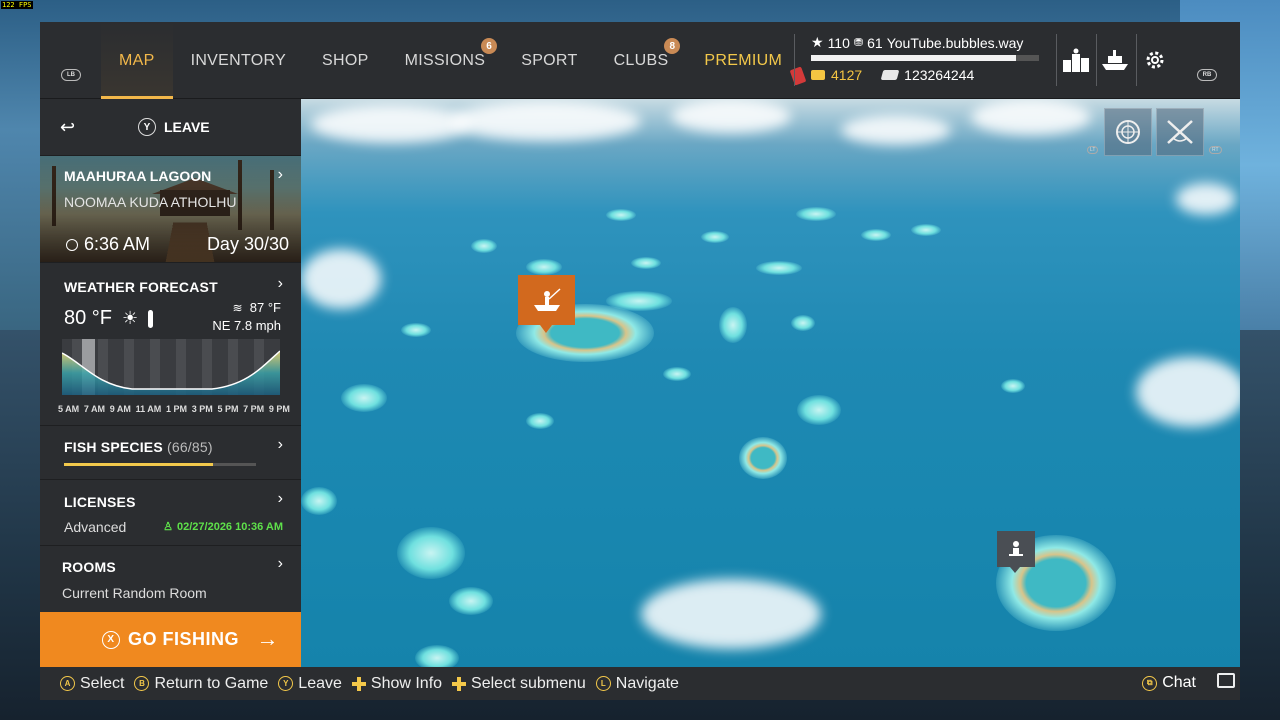 The width and height of the screenshot is (1280, 720). Describe the element at coordinates (358, 683) in the screenshot. I see `dpad-icon` at that location.